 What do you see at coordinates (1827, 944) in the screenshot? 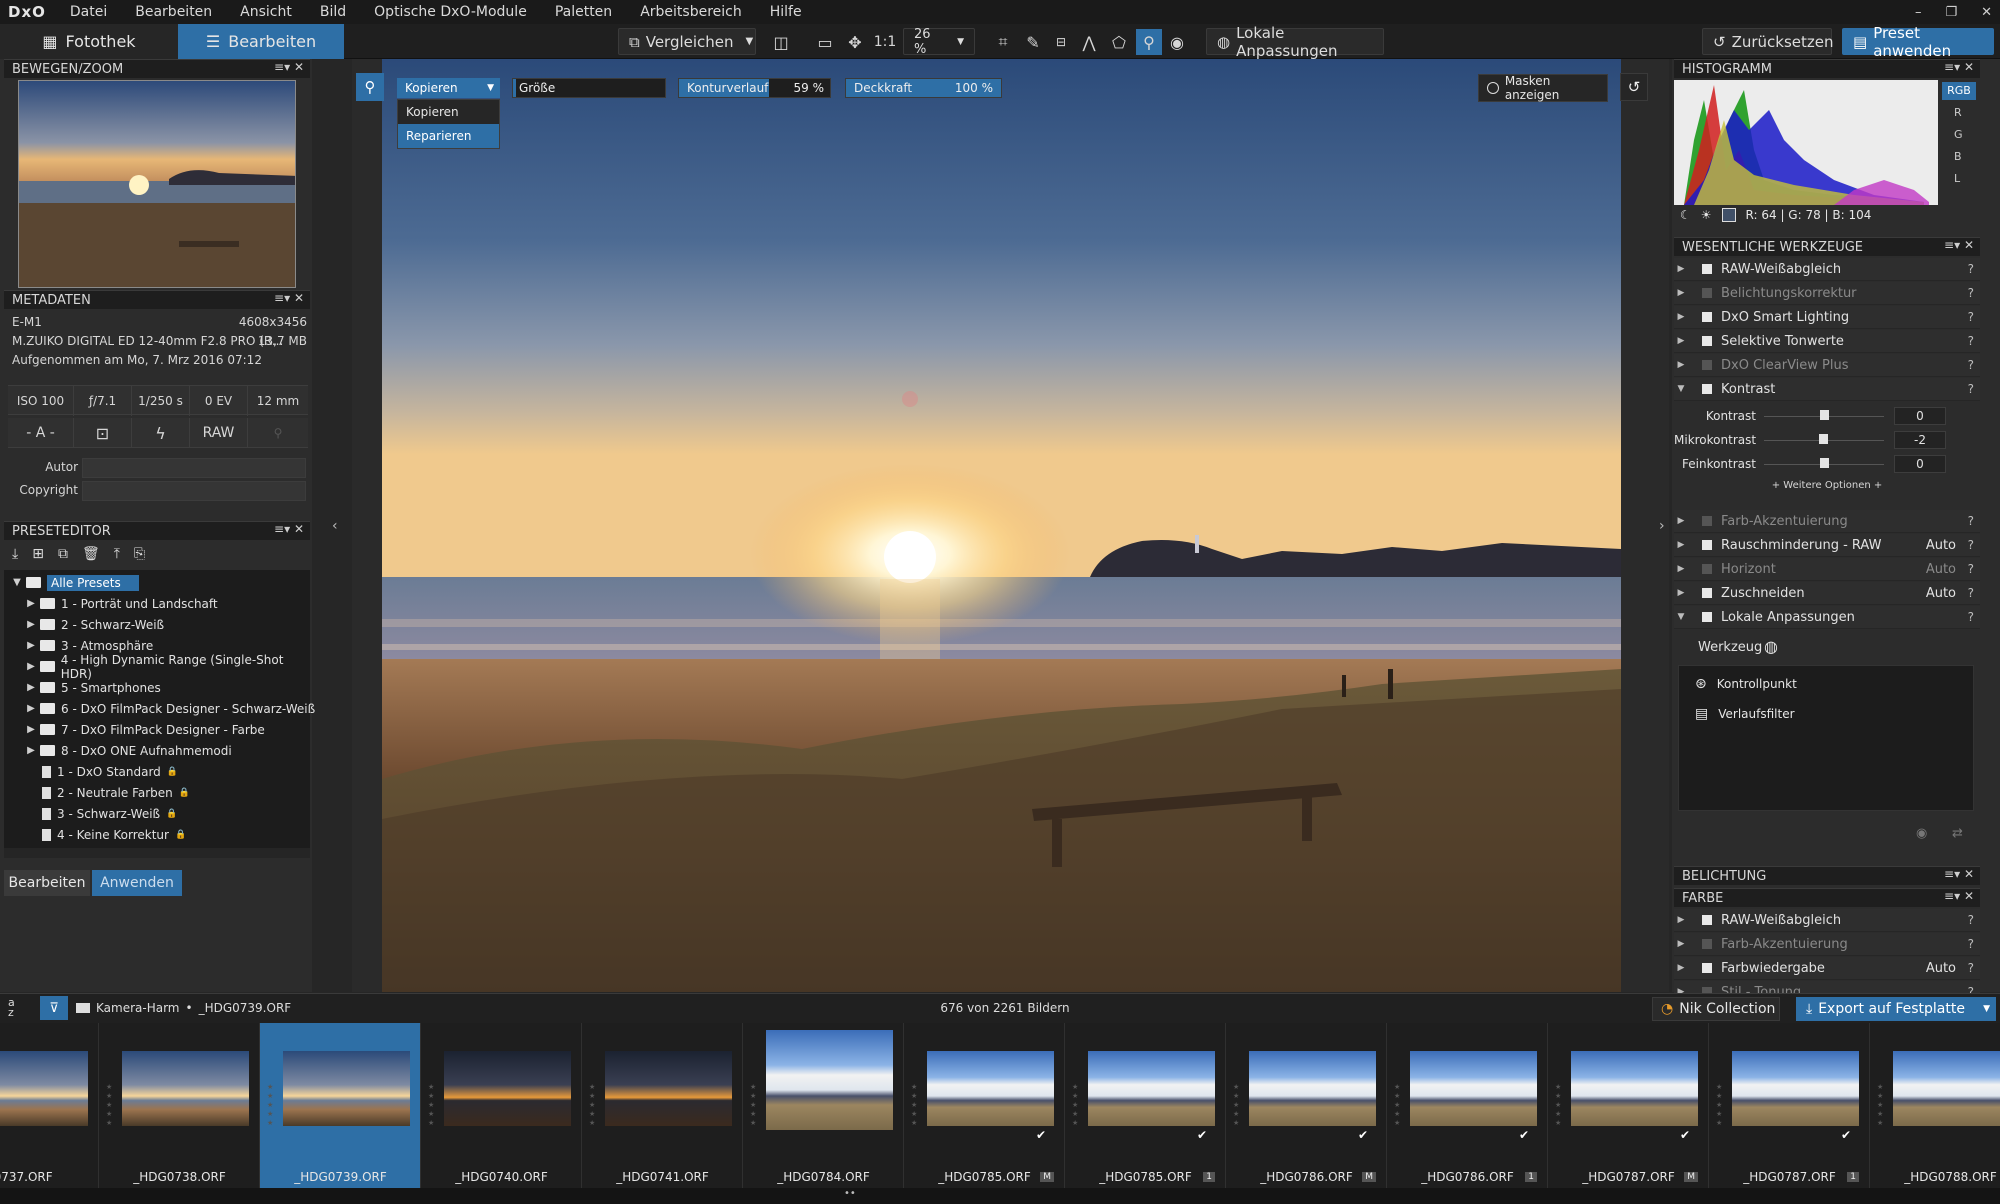
I see `tool-row: ▶ Farb-Akzentuierung?` at bounding box center [1827, 944].